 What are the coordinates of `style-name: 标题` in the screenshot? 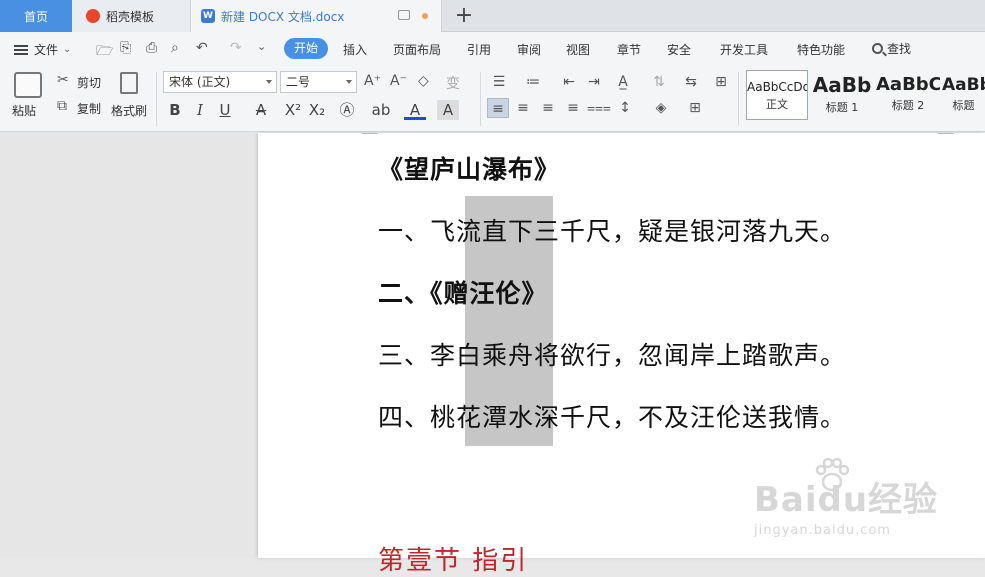 It's located at (963, 105).